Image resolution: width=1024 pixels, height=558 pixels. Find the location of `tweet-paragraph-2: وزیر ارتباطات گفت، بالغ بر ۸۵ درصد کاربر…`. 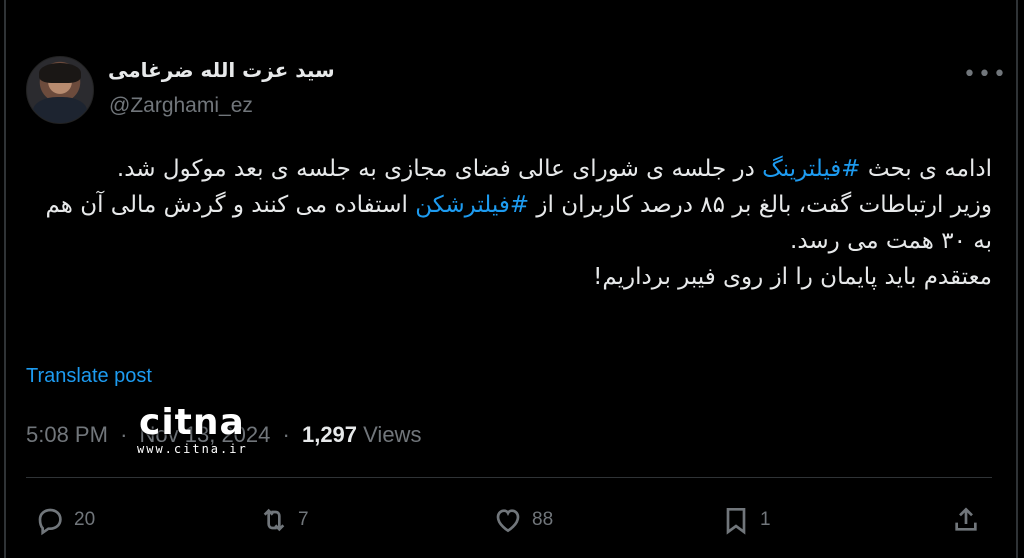

tweet-paragraph-2: وزیر ارتباطات گفت، بالغ بر ۸۵ درصد کاربر… is located at coordinates (514, 223).